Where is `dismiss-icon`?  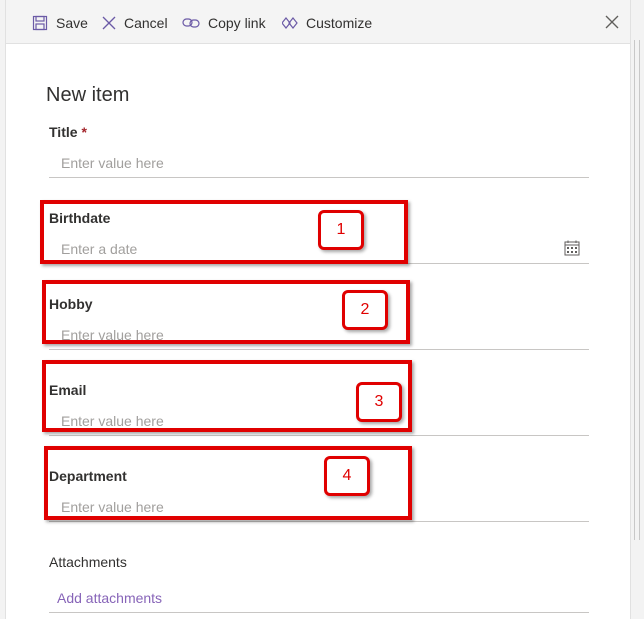
dismiss-icon is located at coordinates (612, 22).